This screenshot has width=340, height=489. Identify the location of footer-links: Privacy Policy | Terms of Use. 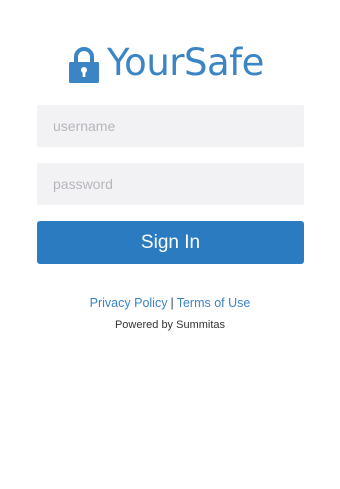
(170, 303).